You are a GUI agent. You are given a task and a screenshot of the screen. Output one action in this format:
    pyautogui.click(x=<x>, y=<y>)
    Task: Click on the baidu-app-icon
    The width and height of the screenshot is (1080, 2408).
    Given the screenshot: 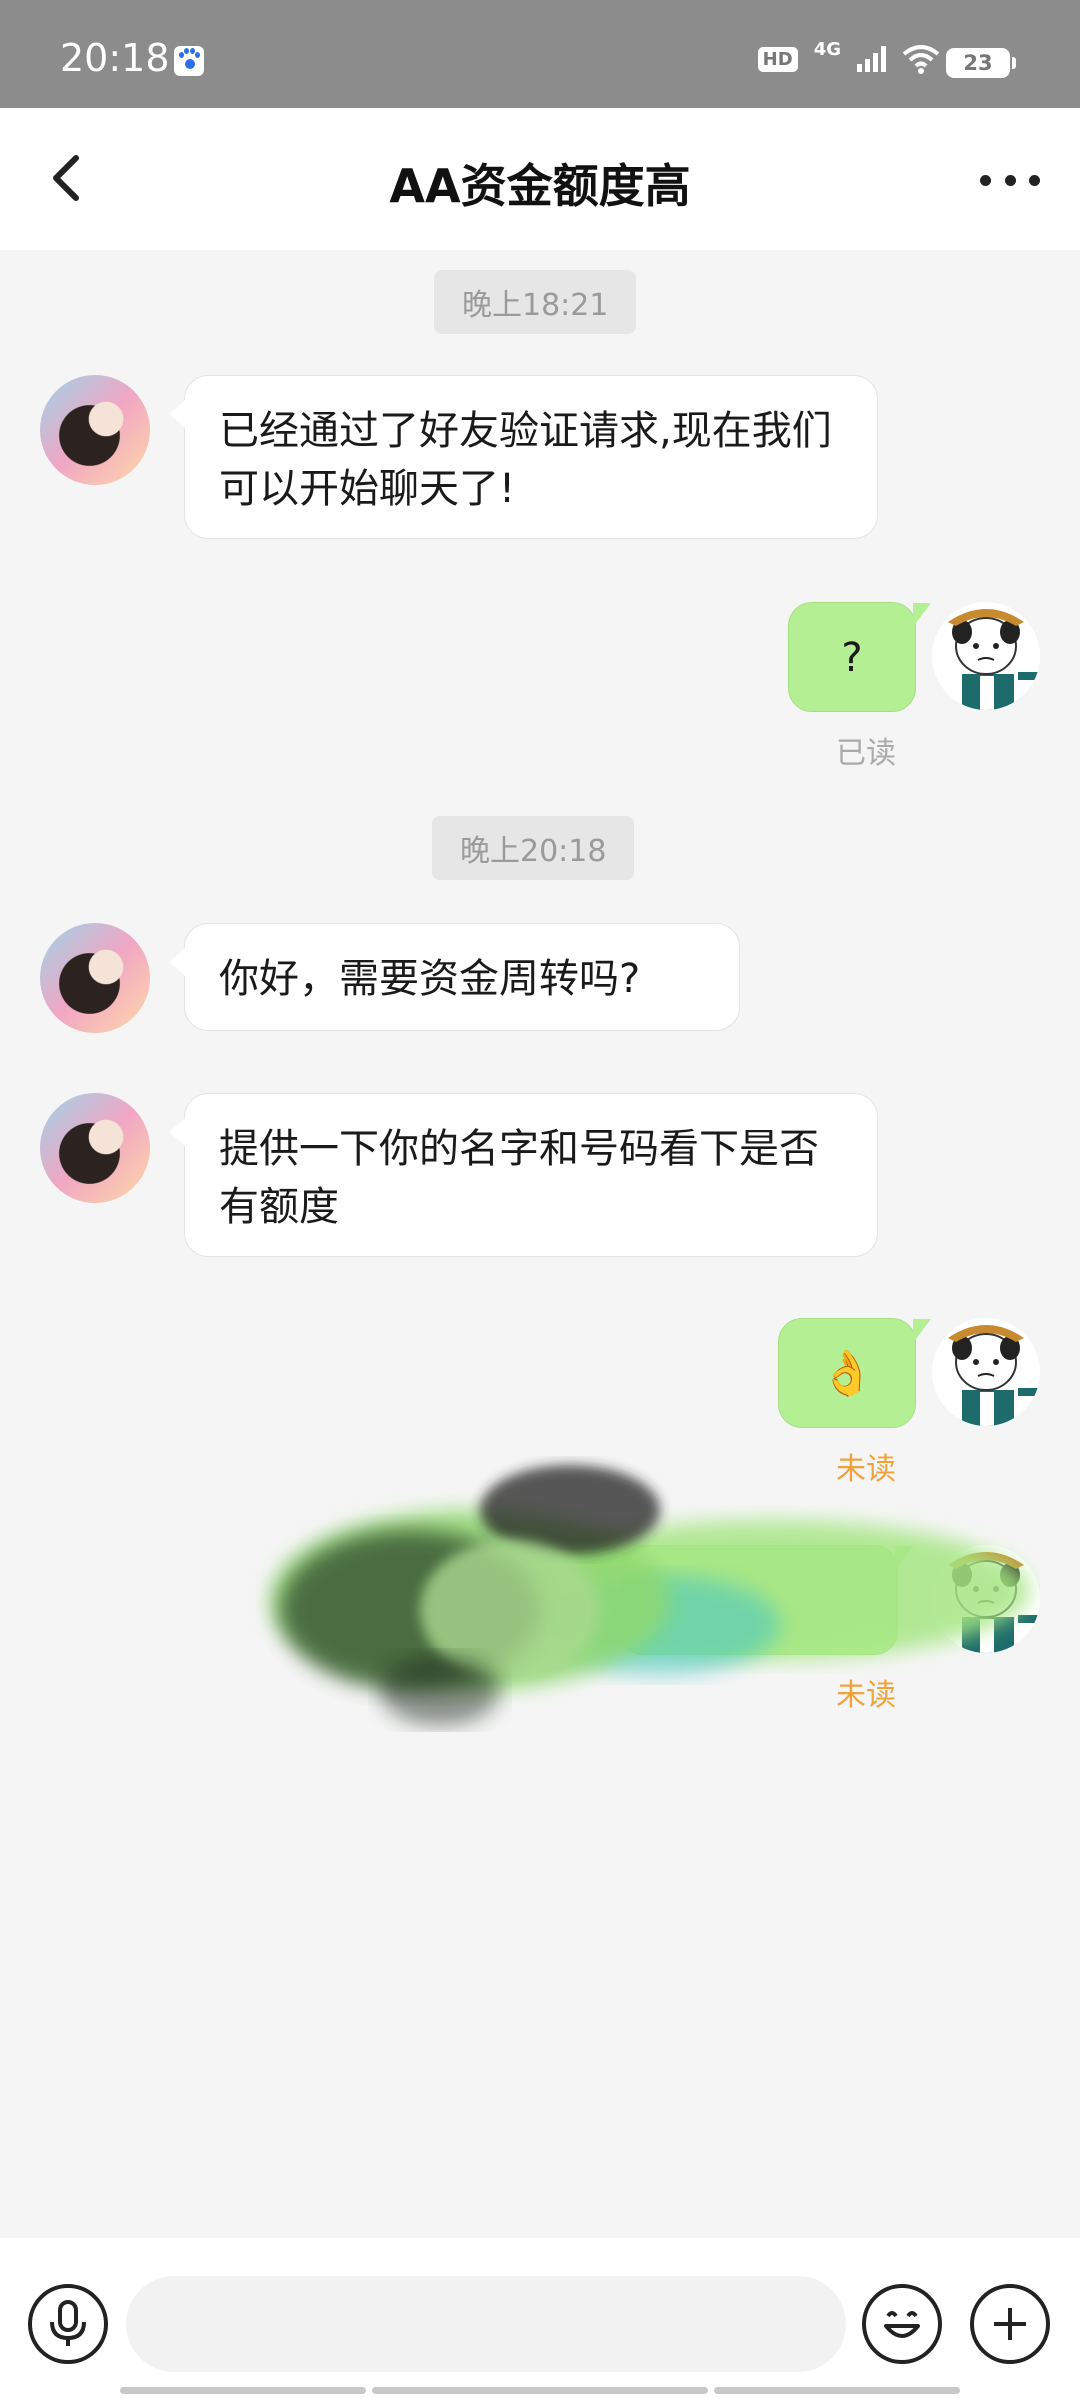 What is the action you would take?
    pyautogui.click(x=189, y=61)
    